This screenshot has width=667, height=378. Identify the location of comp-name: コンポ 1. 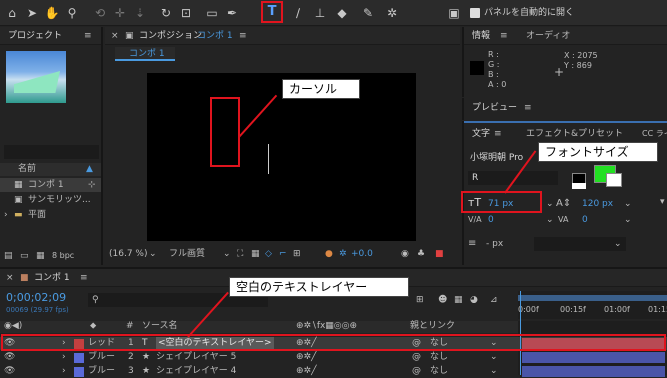
(215, 36).